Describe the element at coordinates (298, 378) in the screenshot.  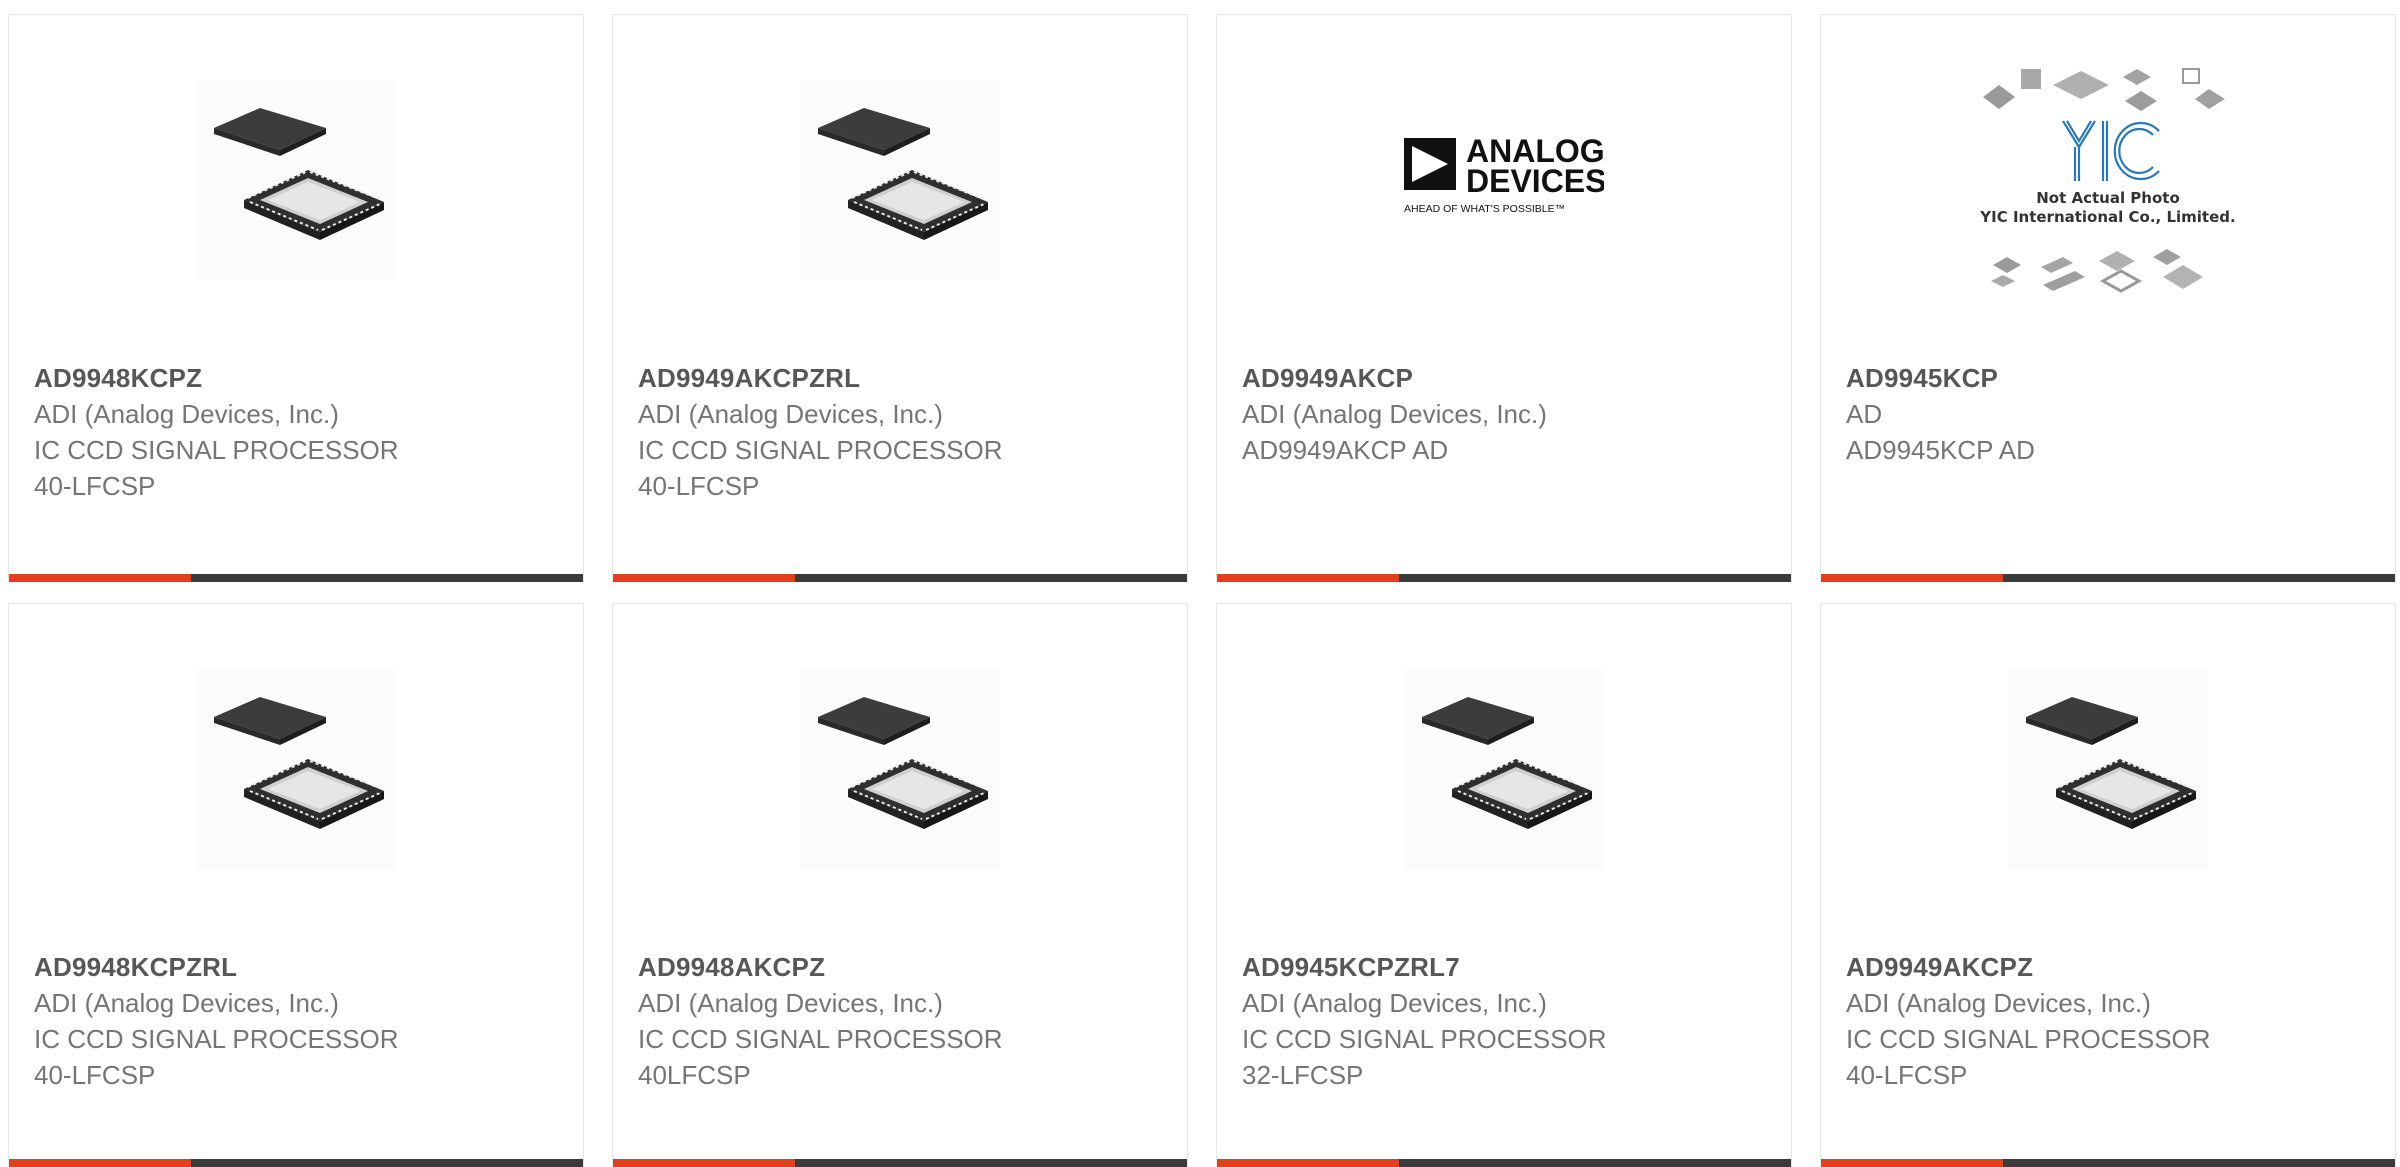
I see `part-number-link: AD9948KCPZ` at that location.